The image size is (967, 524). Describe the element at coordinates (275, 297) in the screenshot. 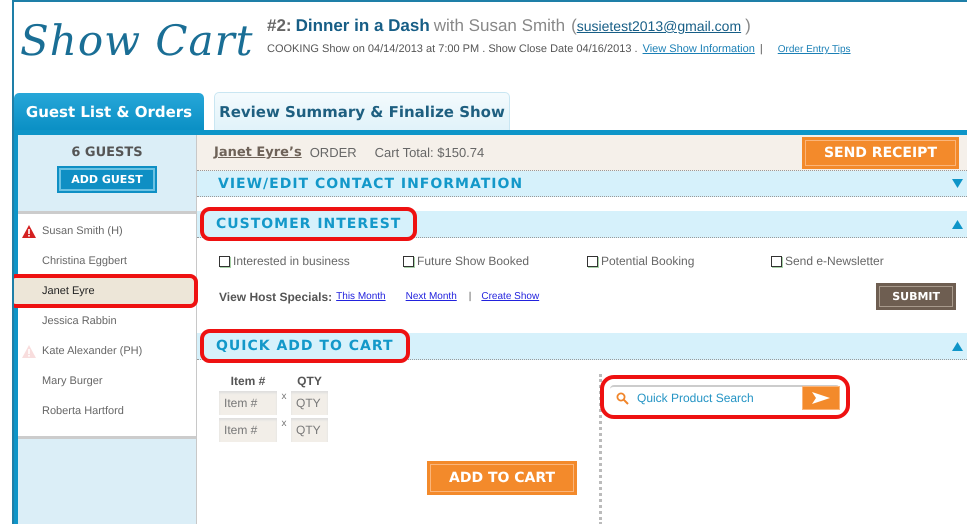

I see `host-specials-label: View Host Specials:` at that location.